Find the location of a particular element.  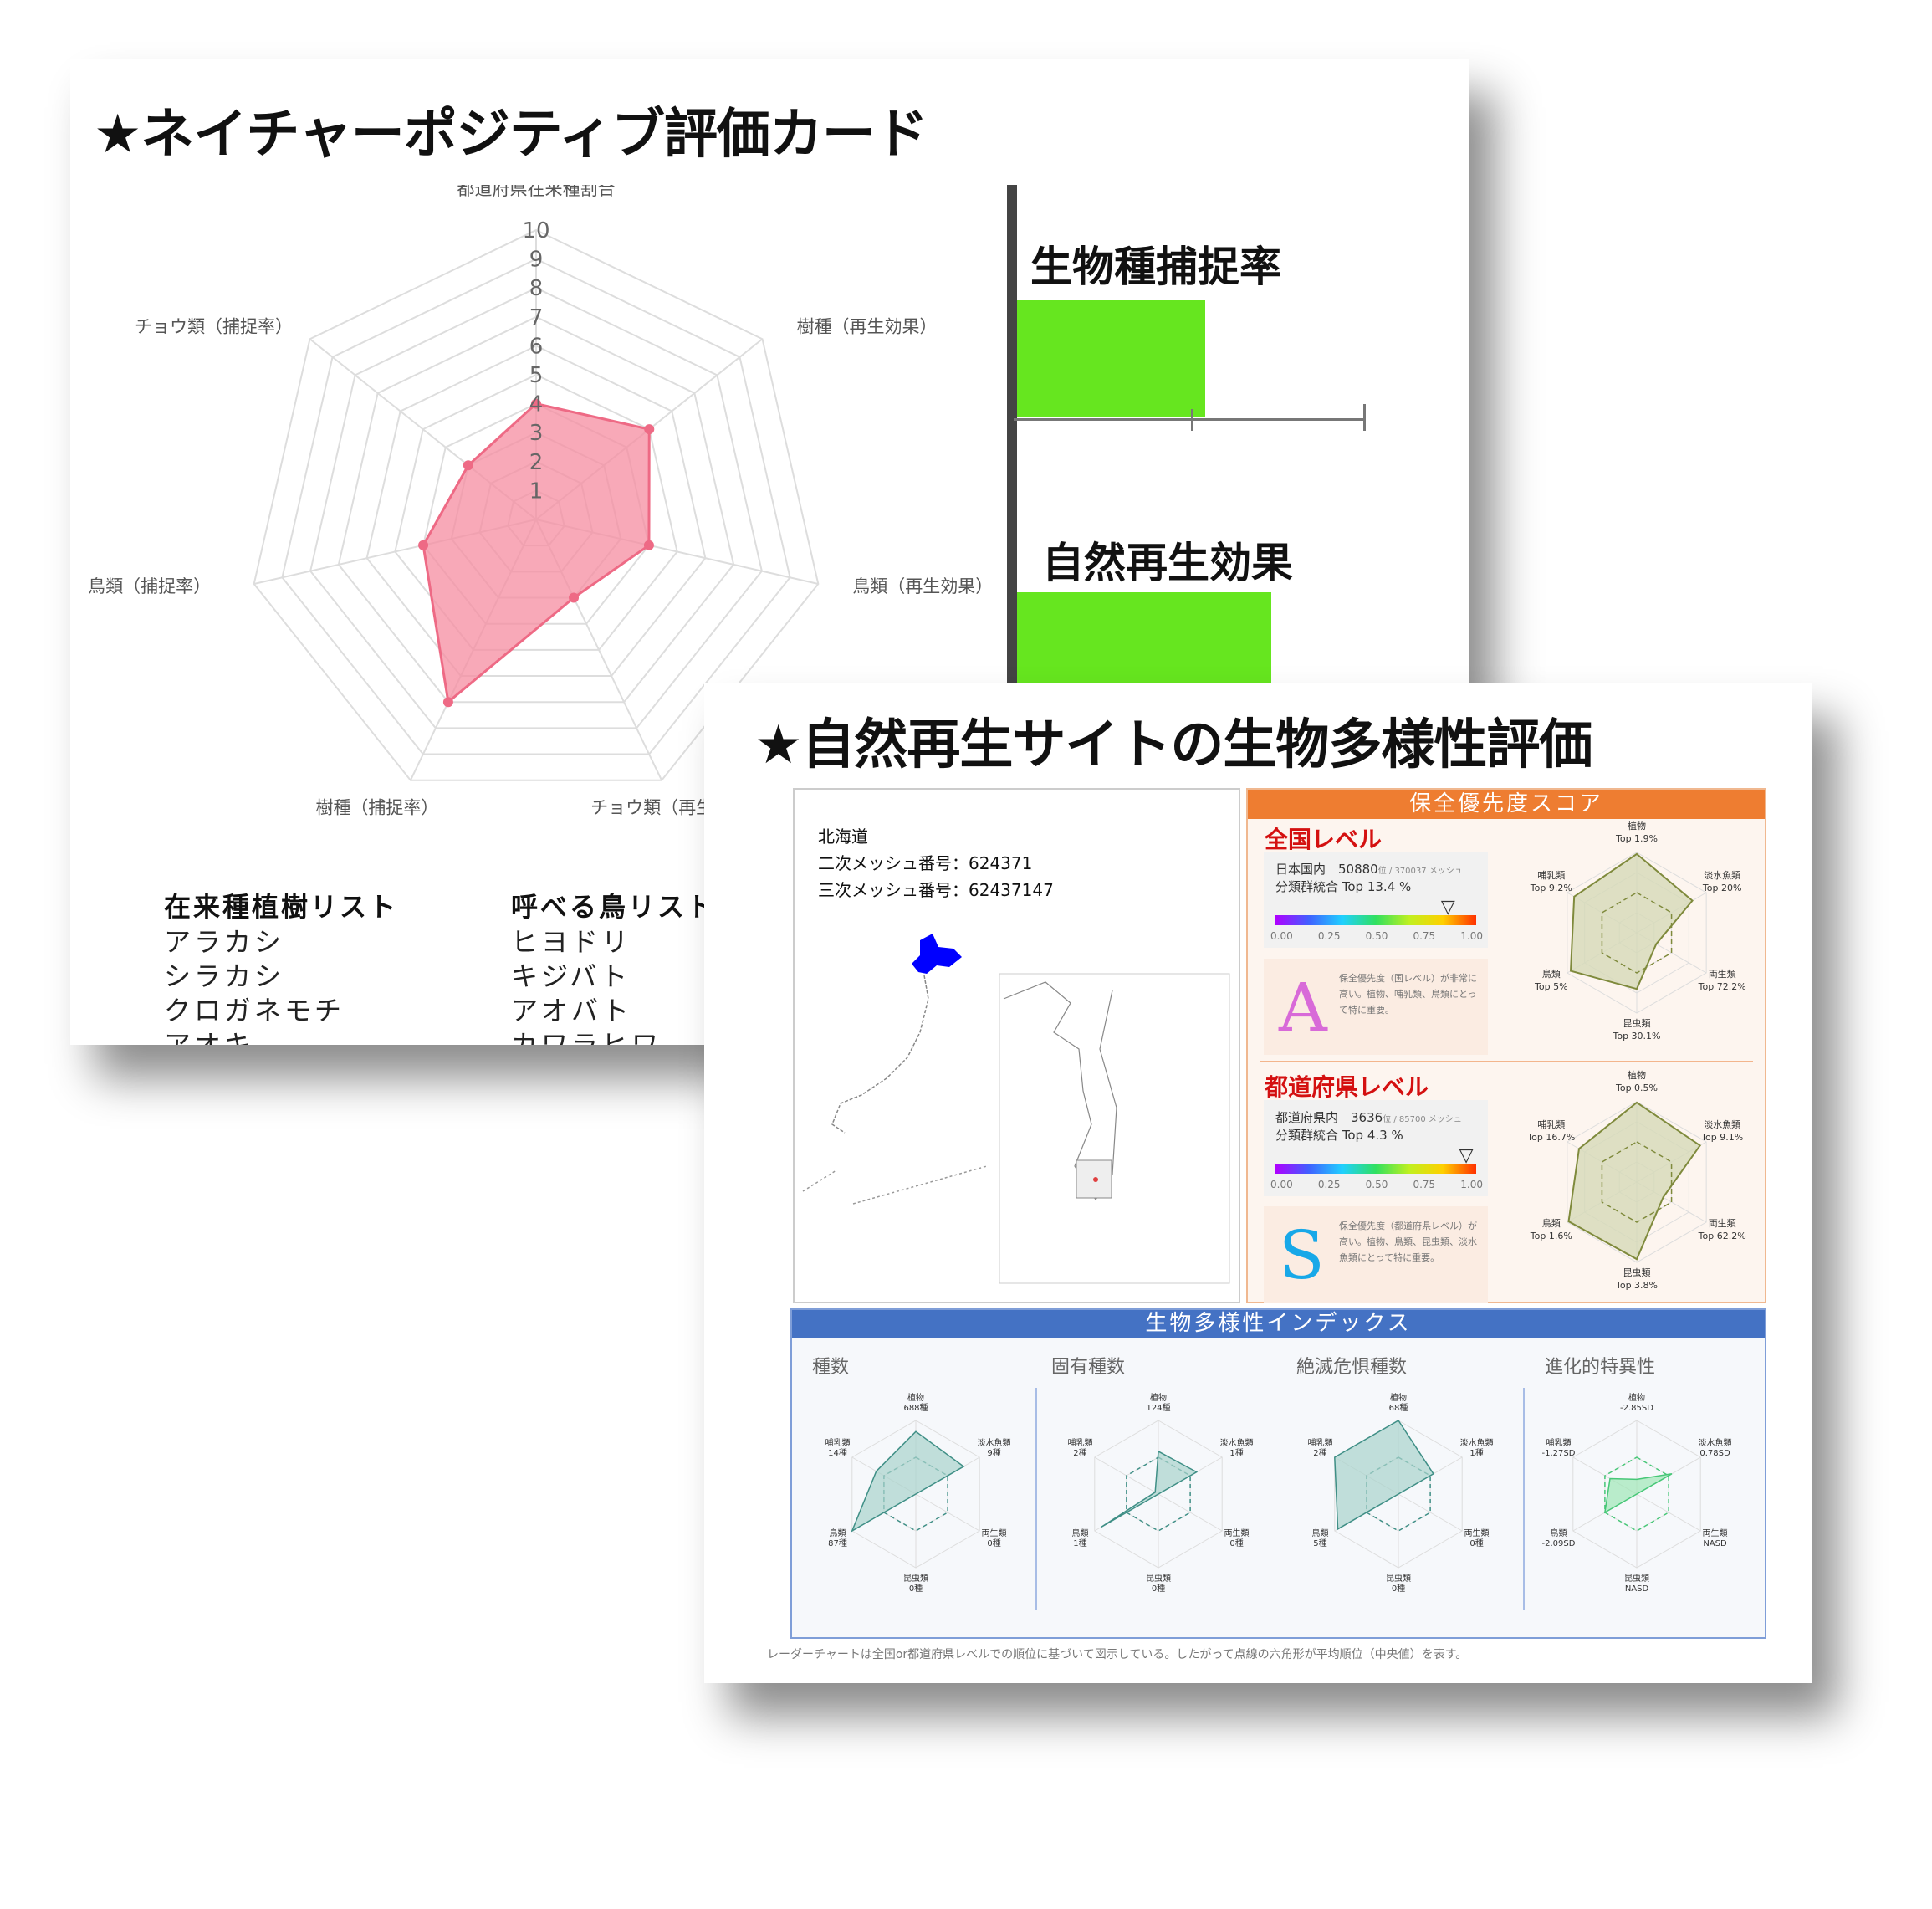

site-location-marker is located at coordinates (1095, 1179).